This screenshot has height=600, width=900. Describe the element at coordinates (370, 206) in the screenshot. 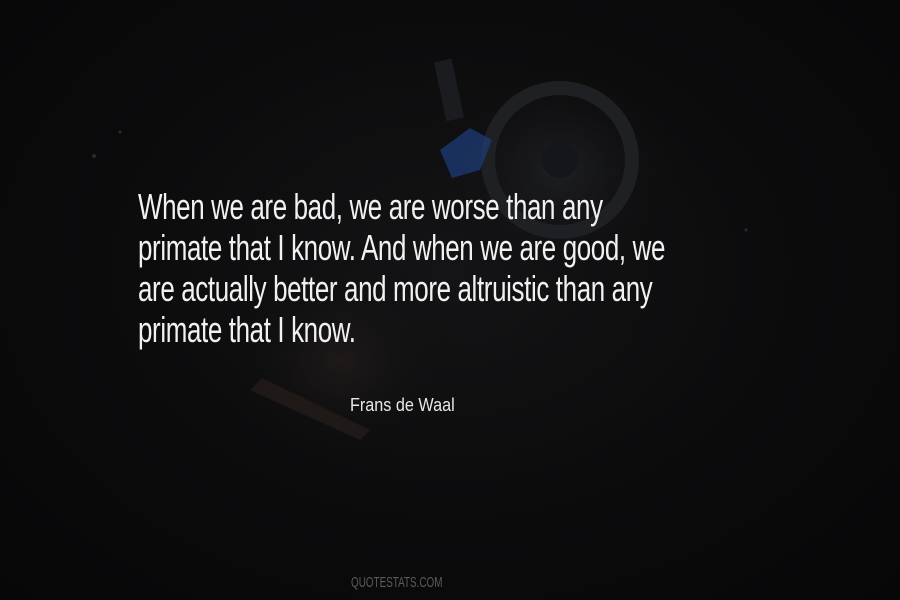

I see `quote-line: When we are bad, we are worse than any` at that location.